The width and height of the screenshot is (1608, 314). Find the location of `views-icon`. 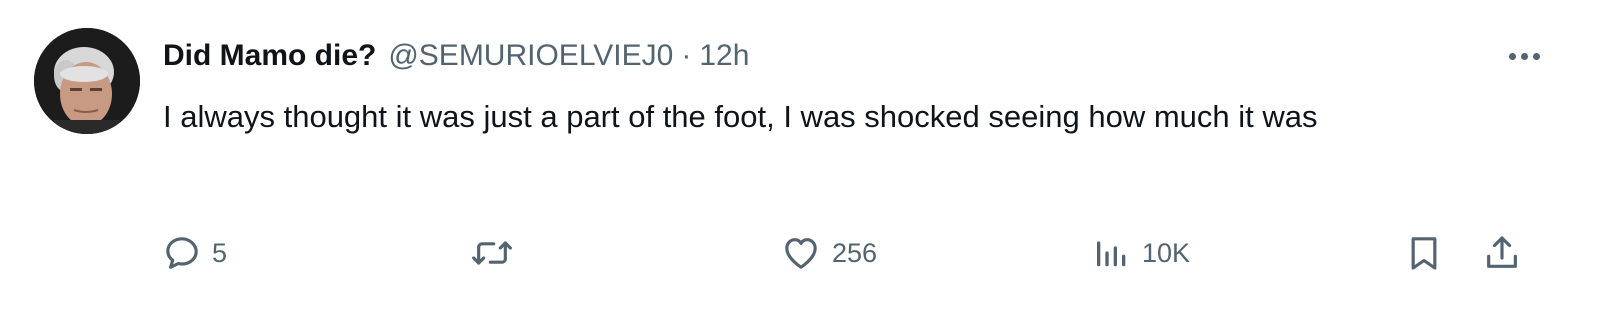

views-icon is located at coordinates (1112, 253).